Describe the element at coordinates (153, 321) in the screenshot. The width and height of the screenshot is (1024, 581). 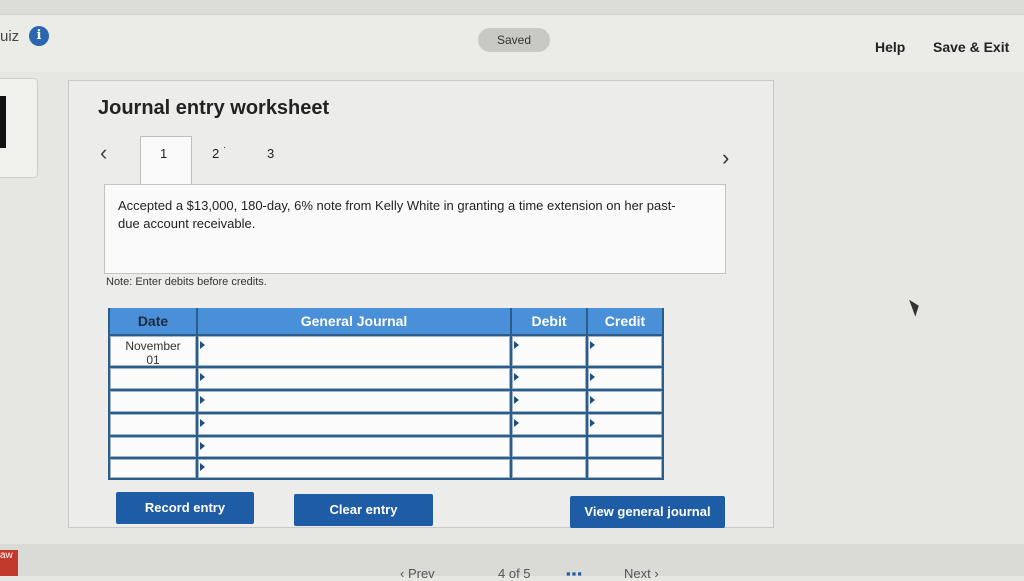
I see `date-column-header: Date` at that location.